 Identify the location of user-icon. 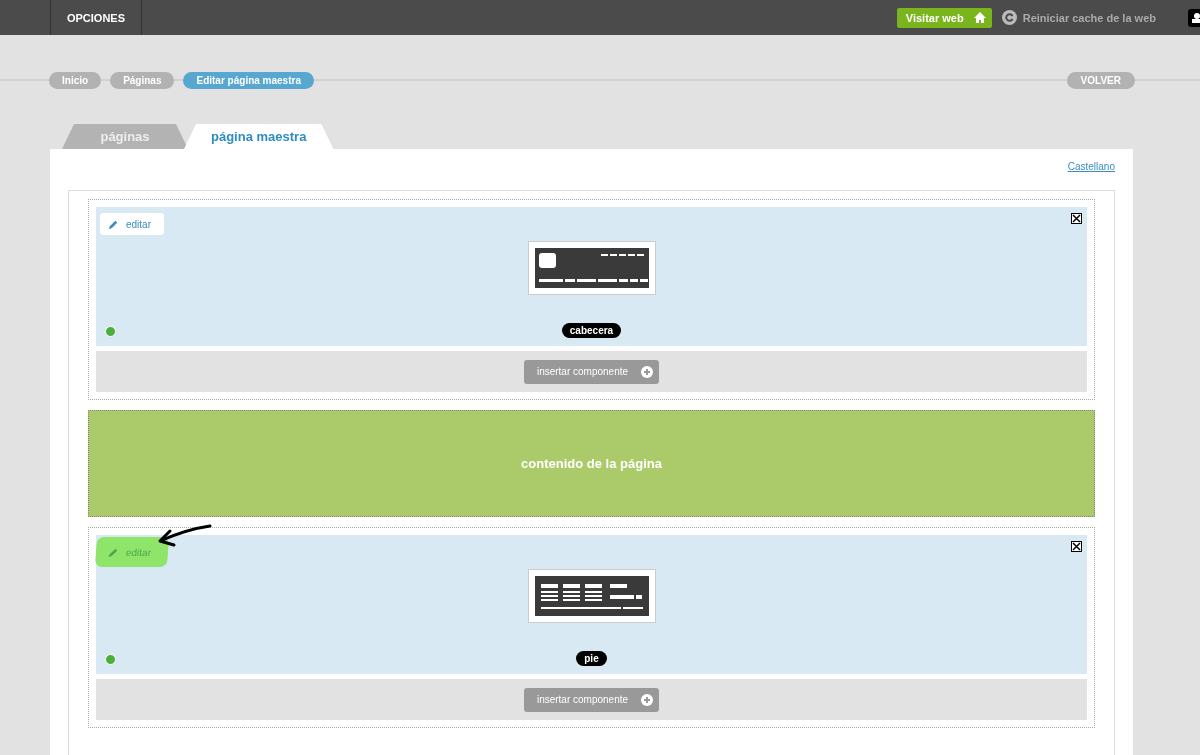
(1194, 17).